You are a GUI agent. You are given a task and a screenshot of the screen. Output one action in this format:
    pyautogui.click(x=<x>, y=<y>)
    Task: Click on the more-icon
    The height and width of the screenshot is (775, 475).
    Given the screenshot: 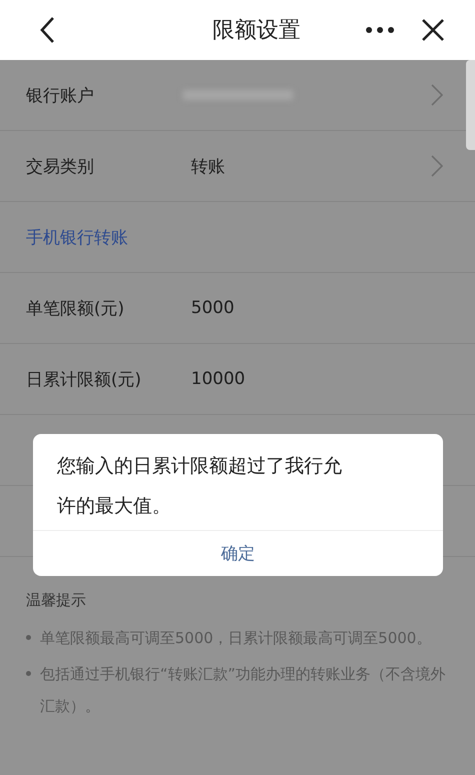 What is the action you would take?
    pyautogui.click(x=380, y=30)
    